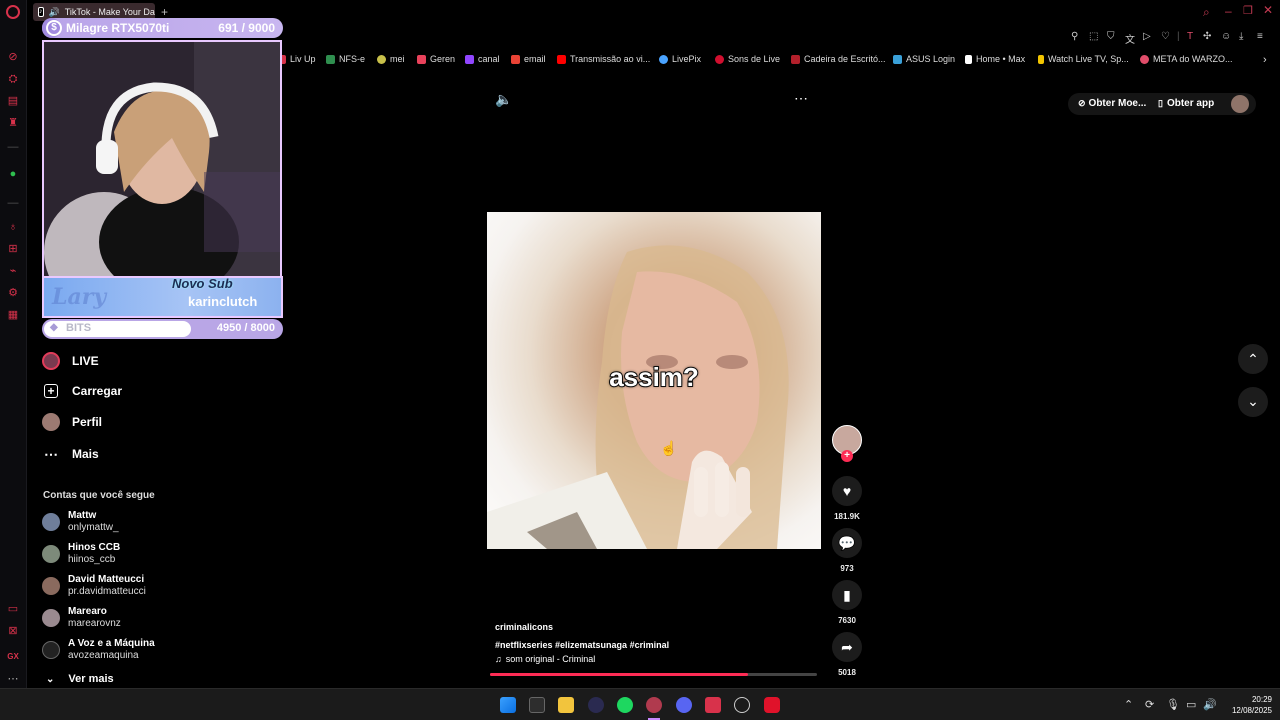 Image resolution: width=1280 pixels, height=720 pixels. I want to click on obs-icon, so click(742, 705).